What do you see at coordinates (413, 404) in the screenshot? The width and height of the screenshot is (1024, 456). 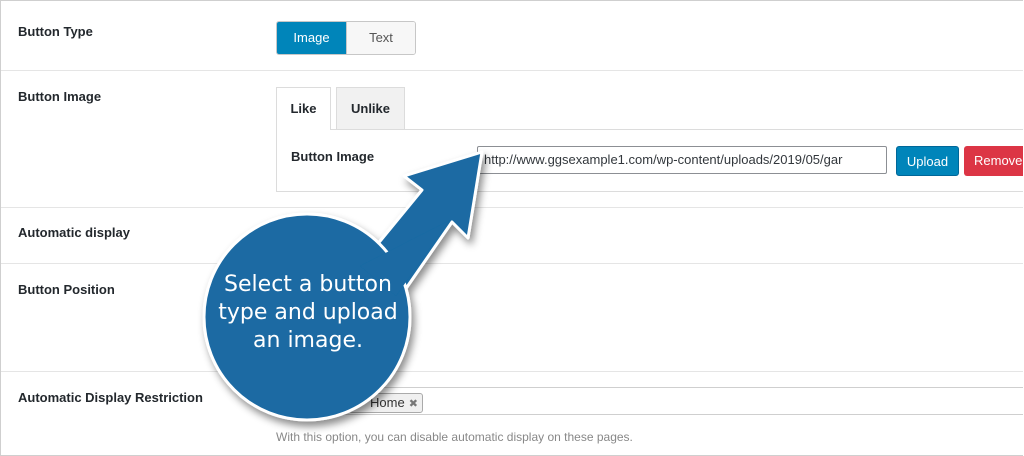 I see `remove-tag-icon: ✖` at bounding box center [413, 404].